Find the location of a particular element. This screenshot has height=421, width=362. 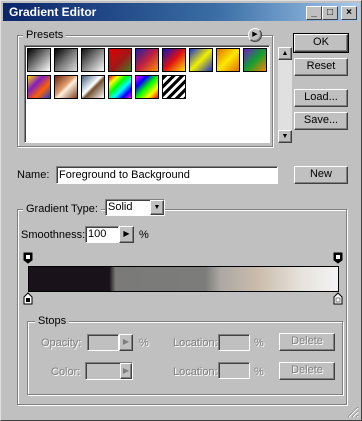

presets-scrollbar: ▲ ▼ is located at coordinates (285, 95).